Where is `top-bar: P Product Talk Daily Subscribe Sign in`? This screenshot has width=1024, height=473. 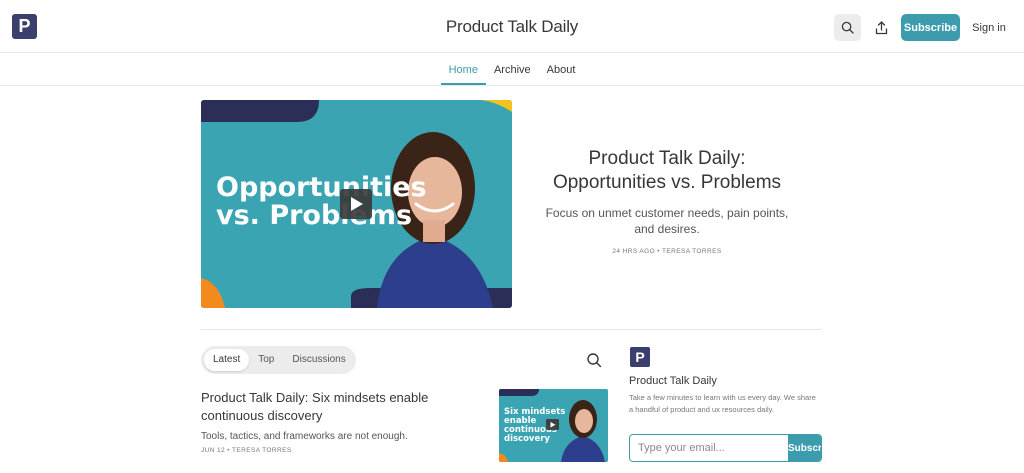
top-bar: P Product Talk Daily Subscribe Sign in is located at coordinates (512, 26).